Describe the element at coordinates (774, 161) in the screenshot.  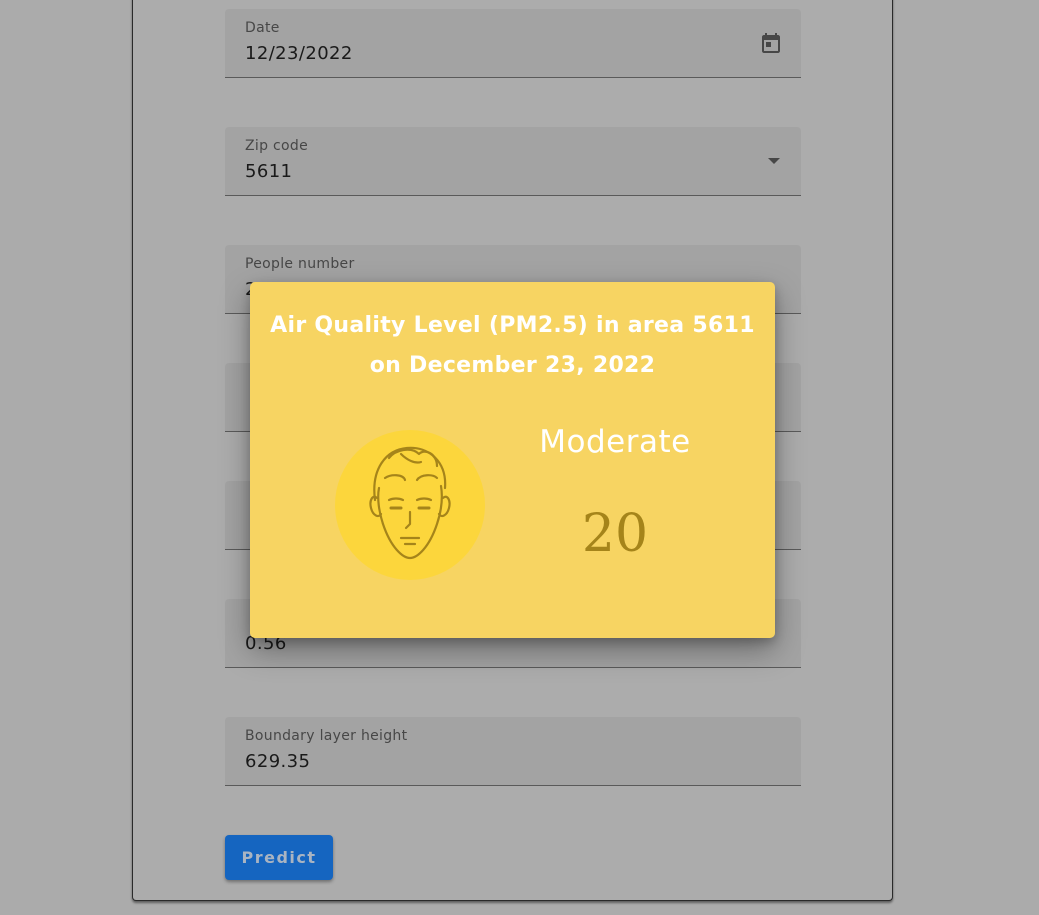
I see `dropdown-arrow-icon` at that location.